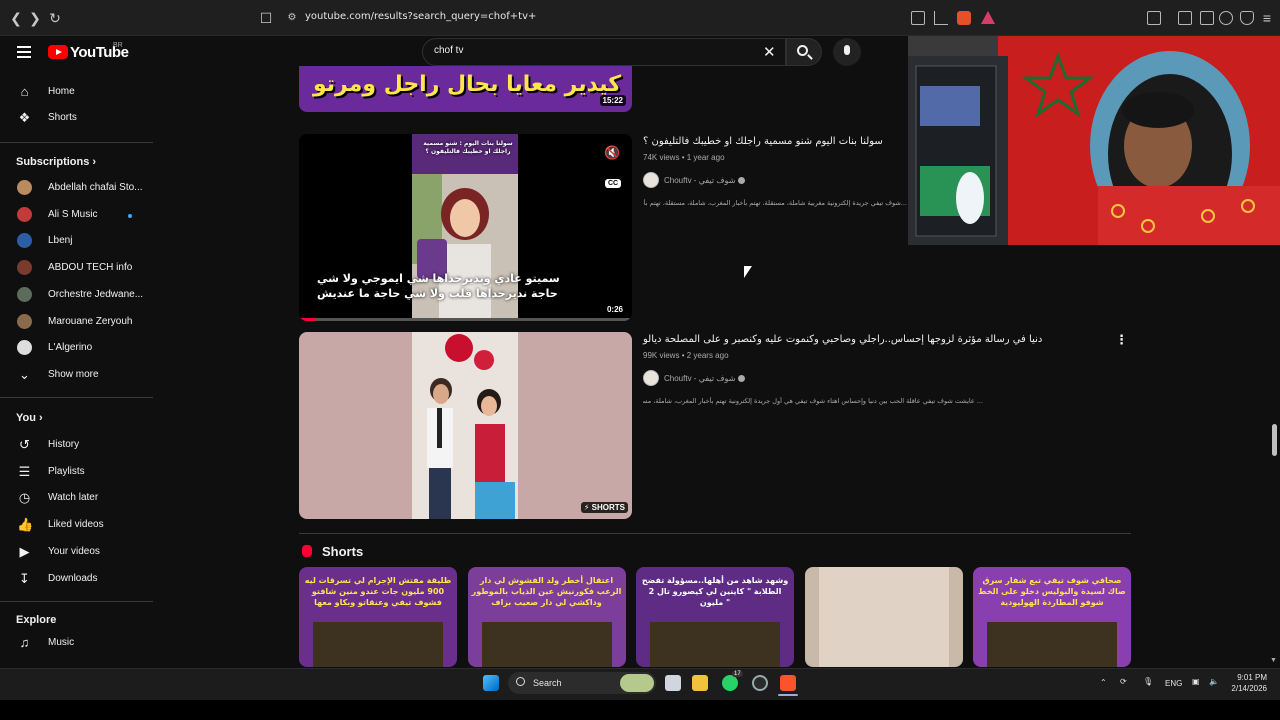 The image size is (1280, 720). I want to click on more-actions-icon: ⋮, so click(1121, 340).